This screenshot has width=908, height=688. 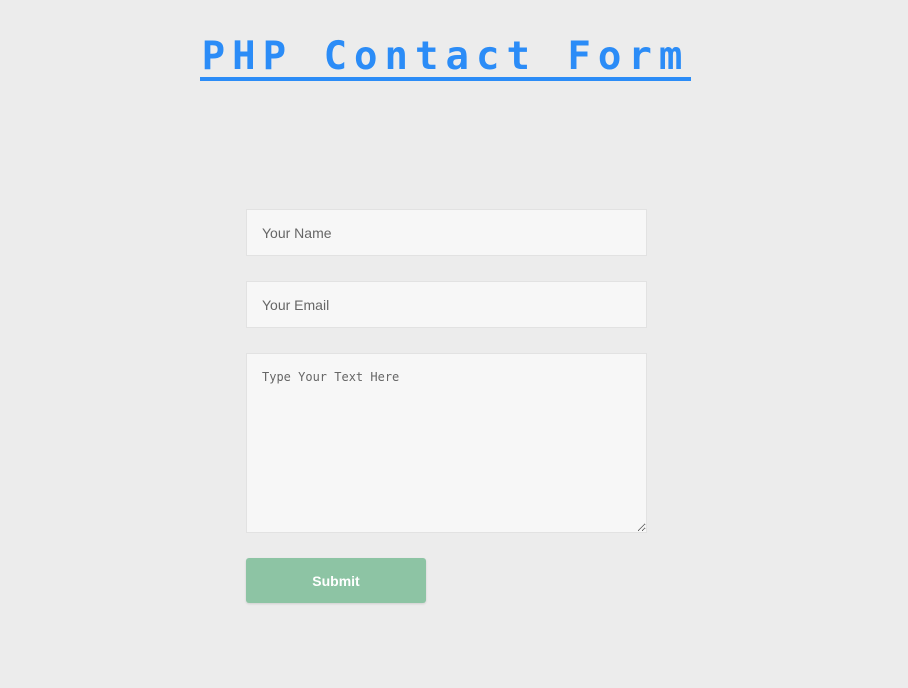 I want to click on message-textarea, so click(x=446, y=443).